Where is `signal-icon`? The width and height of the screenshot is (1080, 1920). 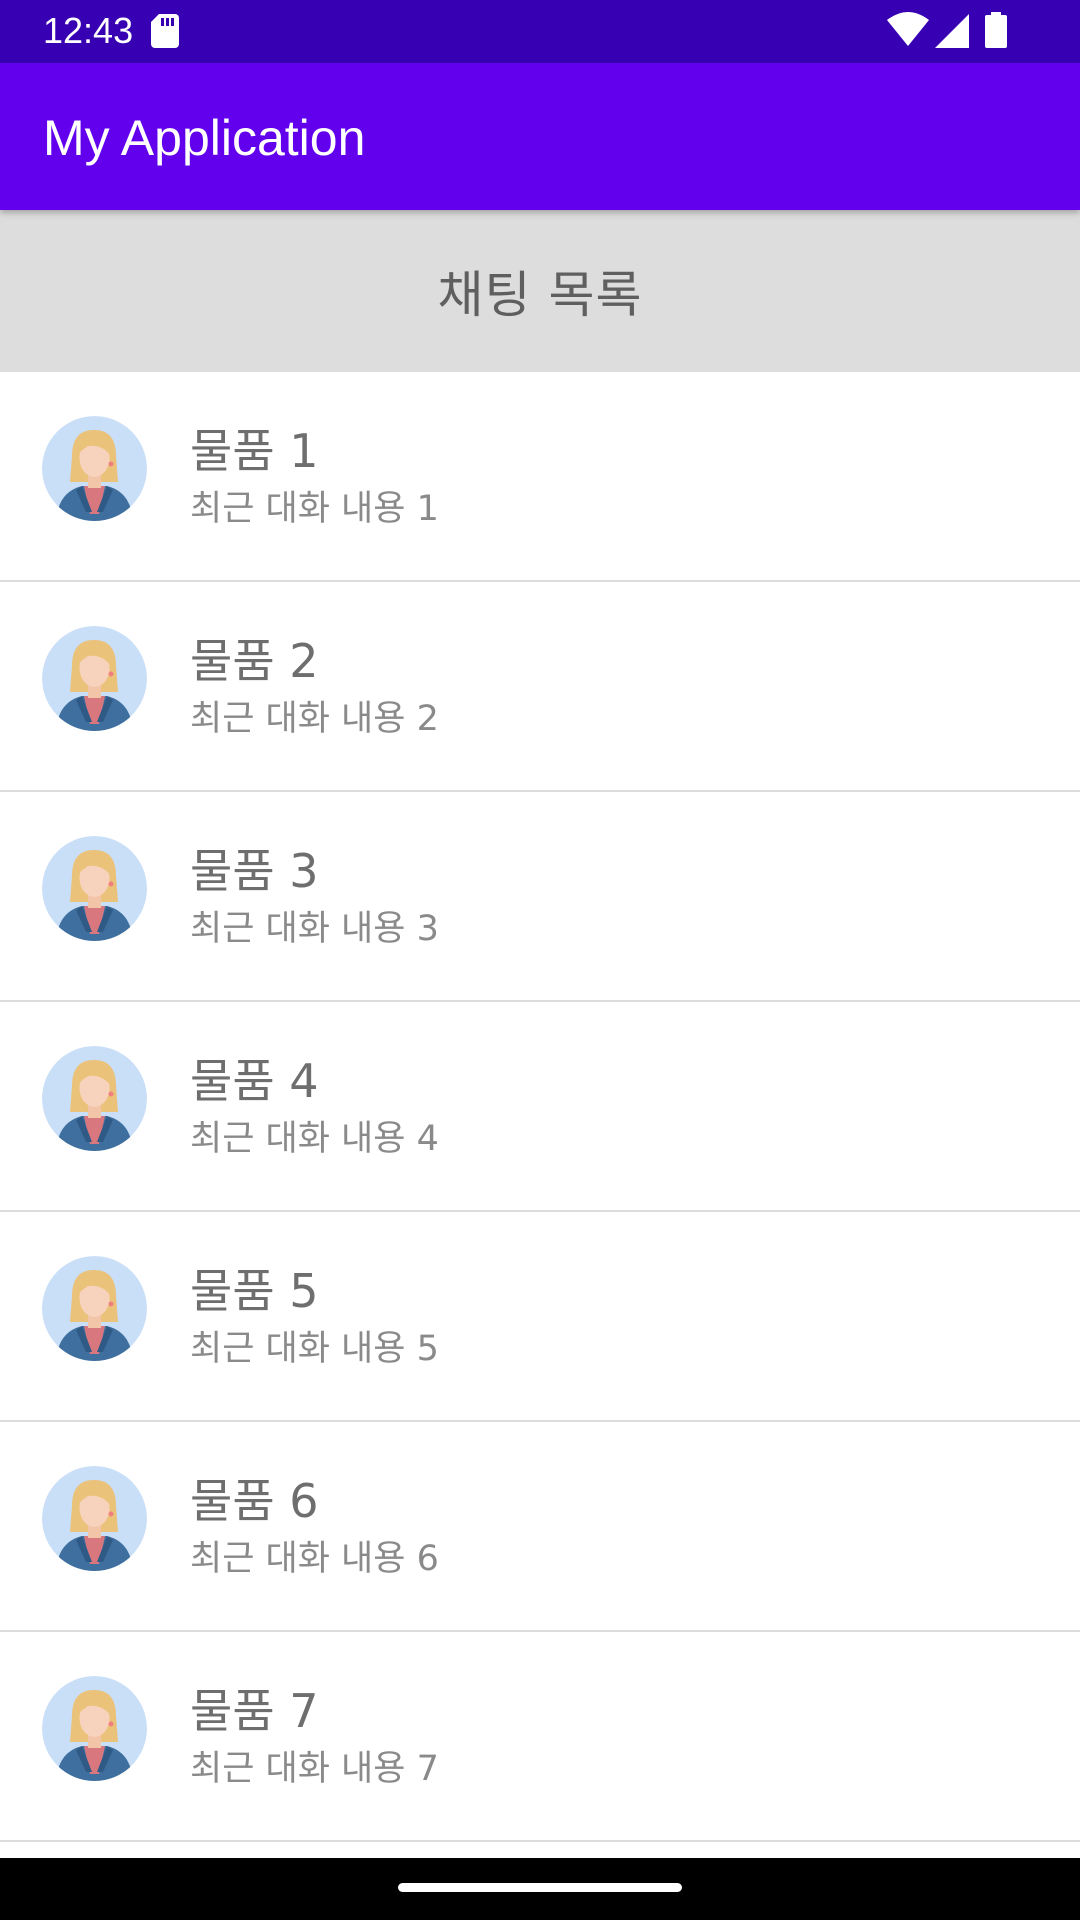 signal-icon is located at coordinates (952, 31).